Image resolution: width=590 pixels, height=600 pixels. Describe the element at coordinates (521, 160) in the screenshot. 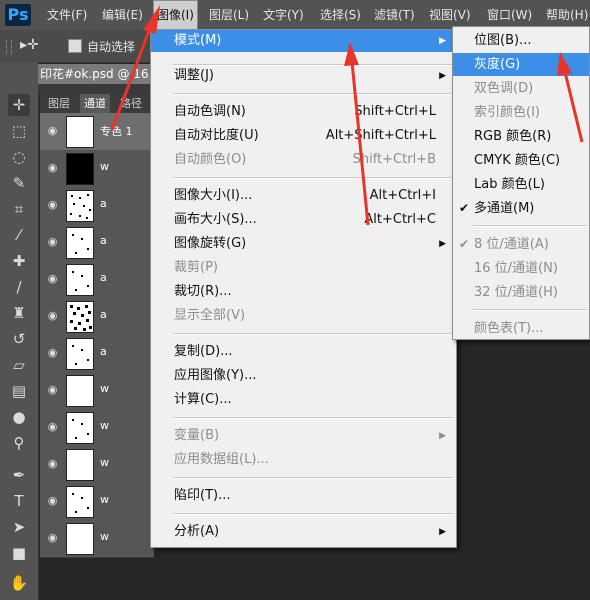

I see `submenu-item-cmyk-color: CMYK 颜色(C)` at that location.